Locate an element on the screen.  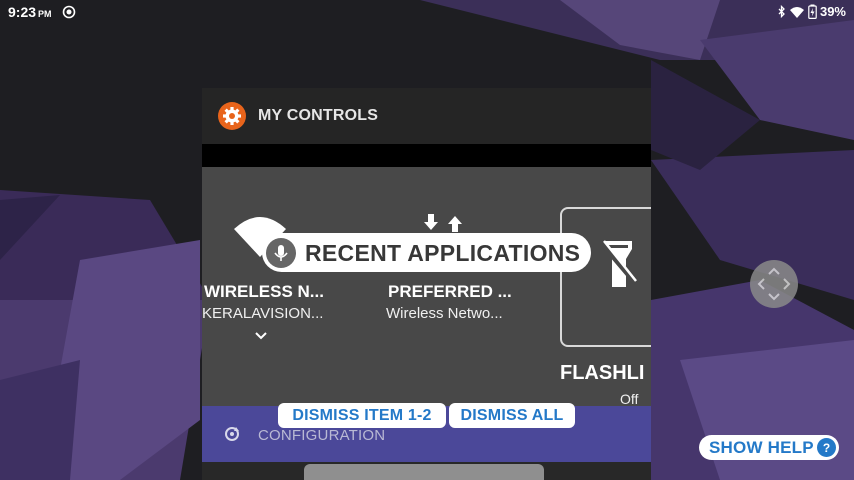
navigation-dpad is located at coordinates (774, 284).